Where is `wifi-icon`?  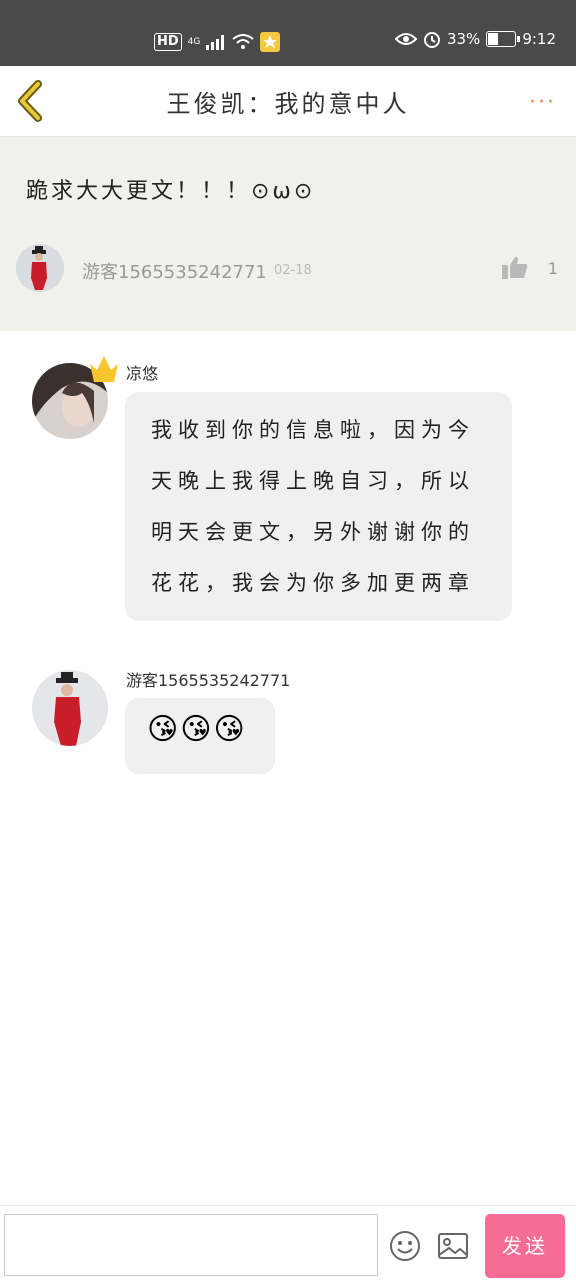
wifi-icon is located at coordinates (243, 41).